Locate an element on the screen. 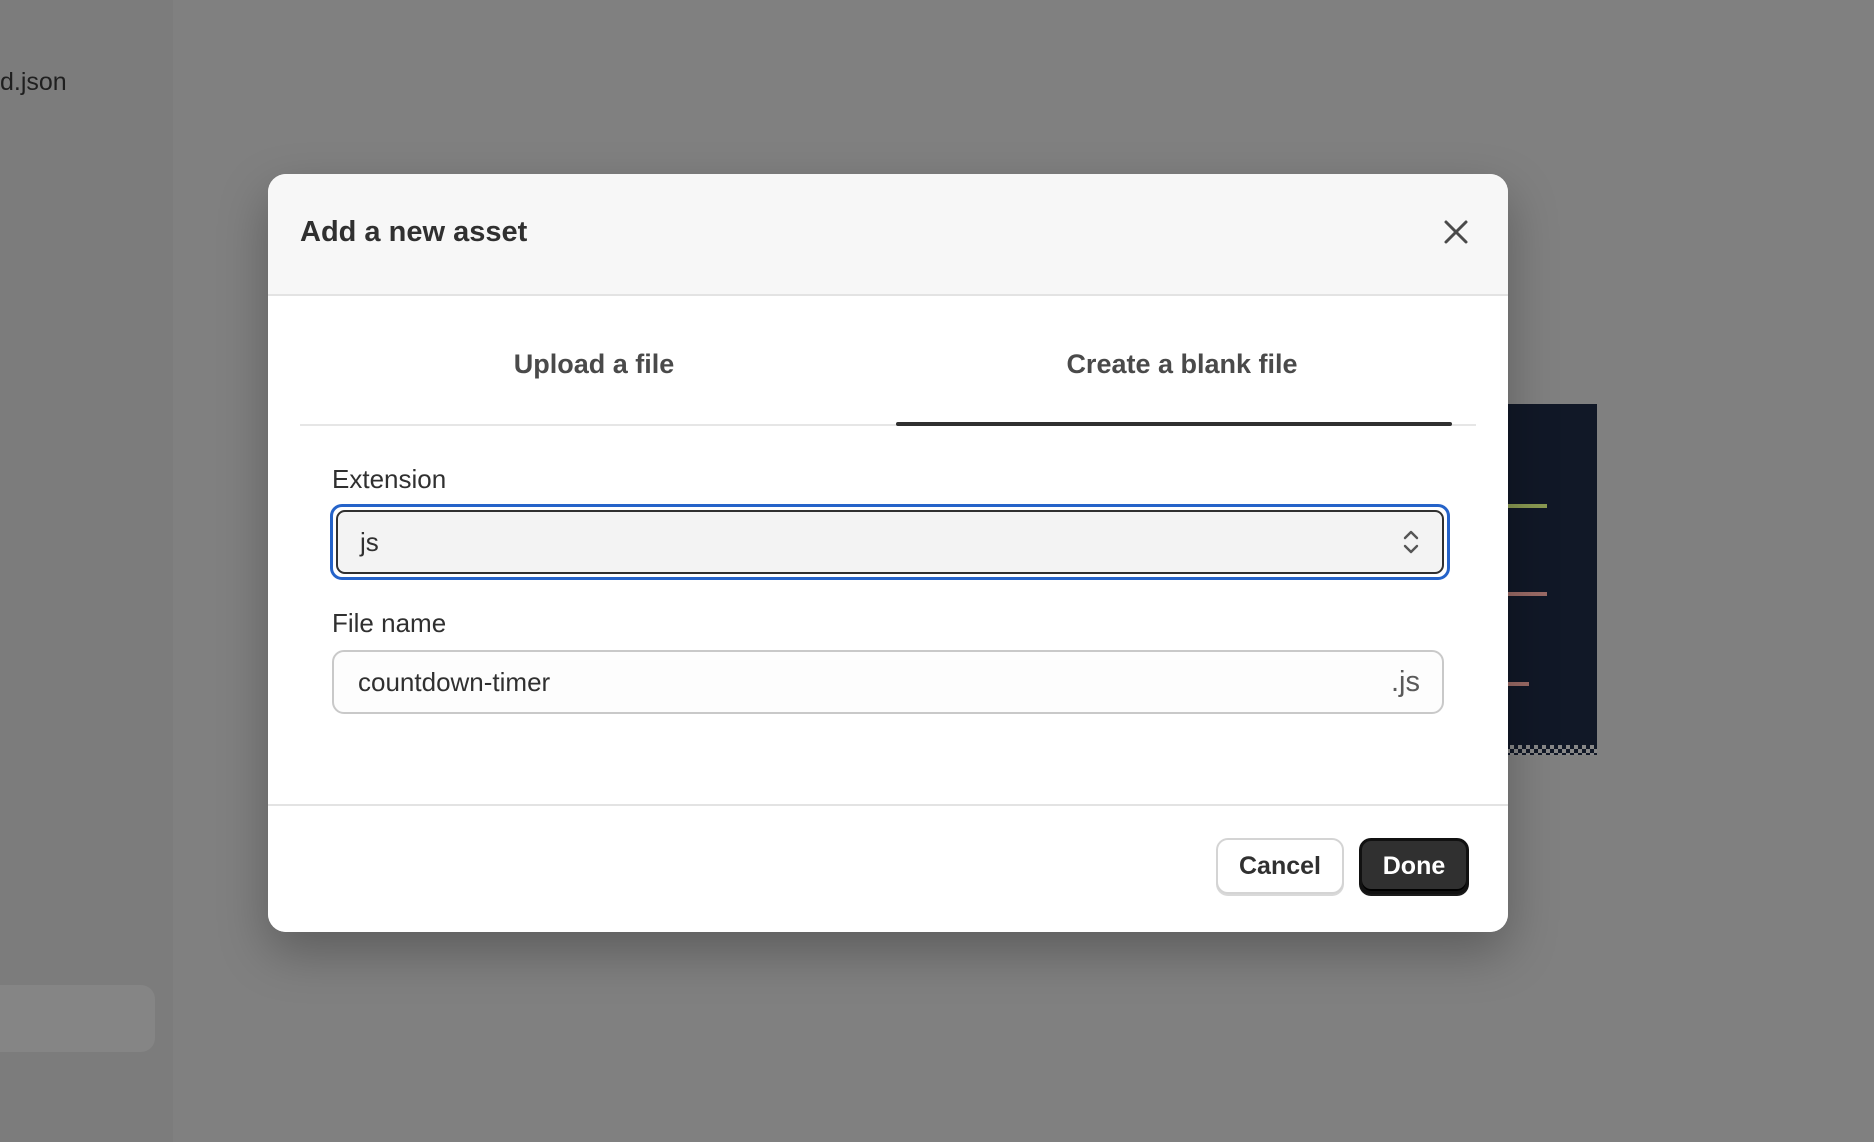 This screenshot has width=1874, height=1142. close-icon is located at coordinates (1456, 232).